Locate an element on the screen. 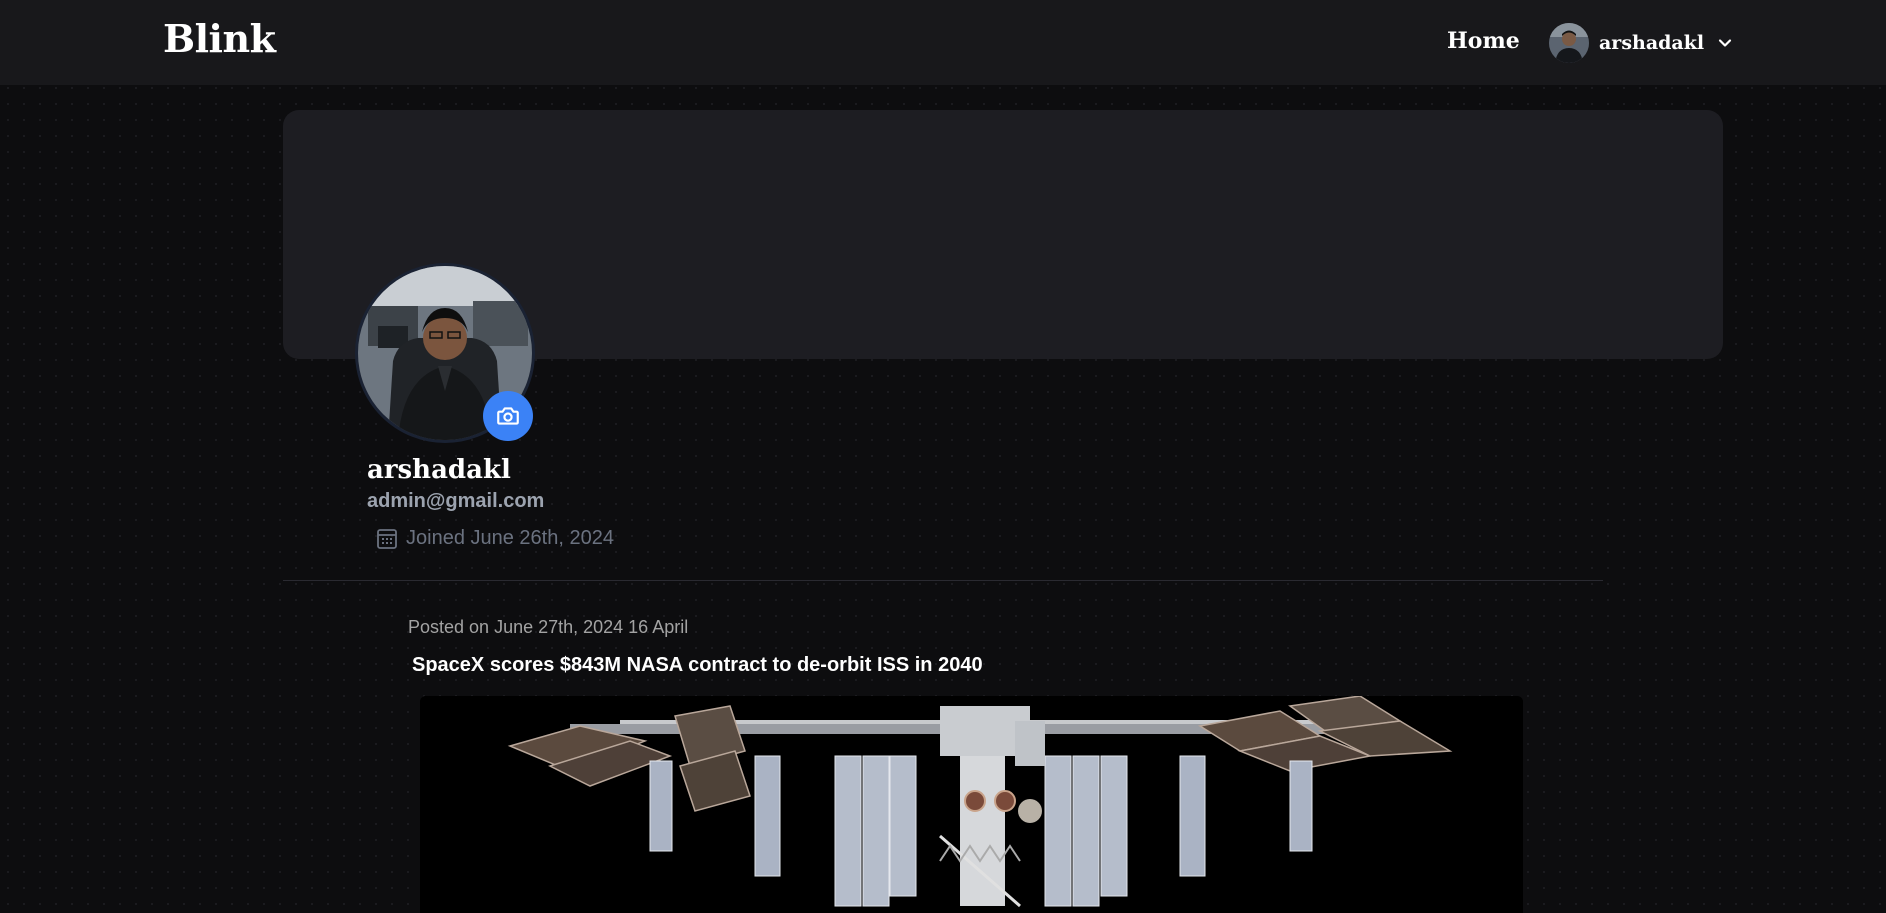 The width and height of the screenshot is (1886, 913). camera-icon is located at coordinates (508, 416).